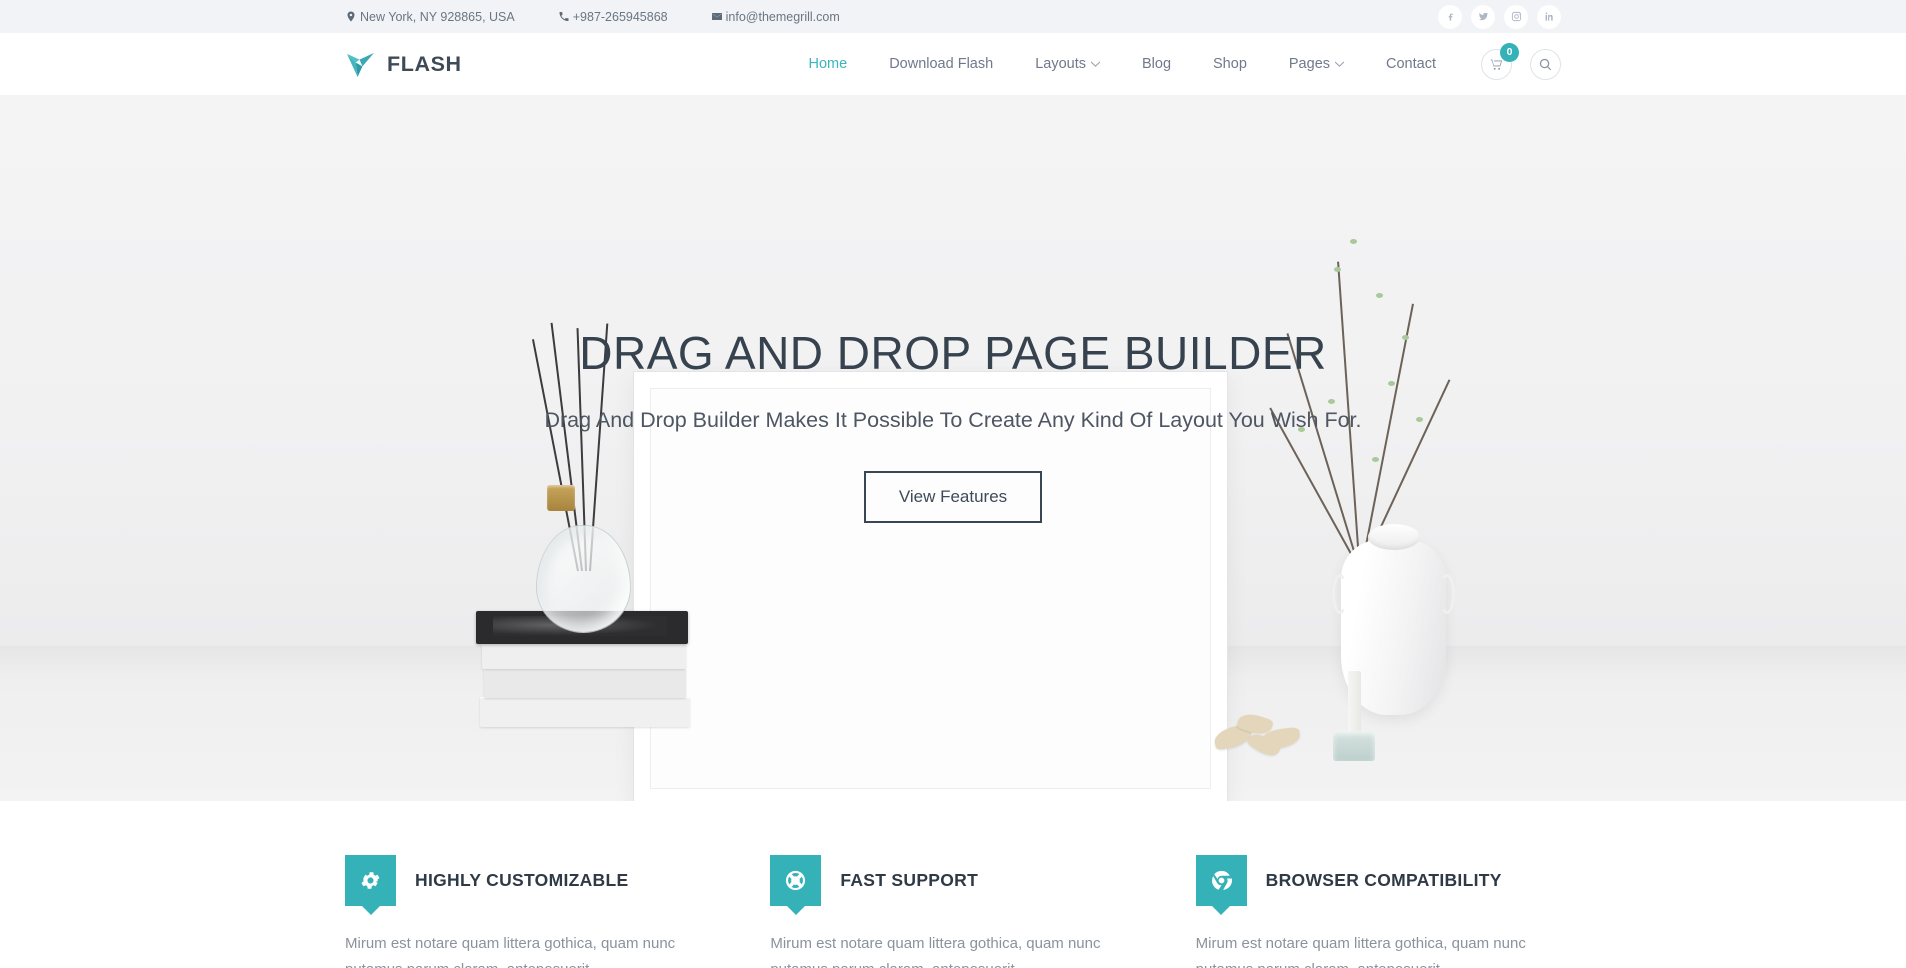 The image size is (1906, 968). What do you see at coordinates (953, 496) in the screenshot?
I see `view-features-button: View Features` at bounding box center [953, 496].